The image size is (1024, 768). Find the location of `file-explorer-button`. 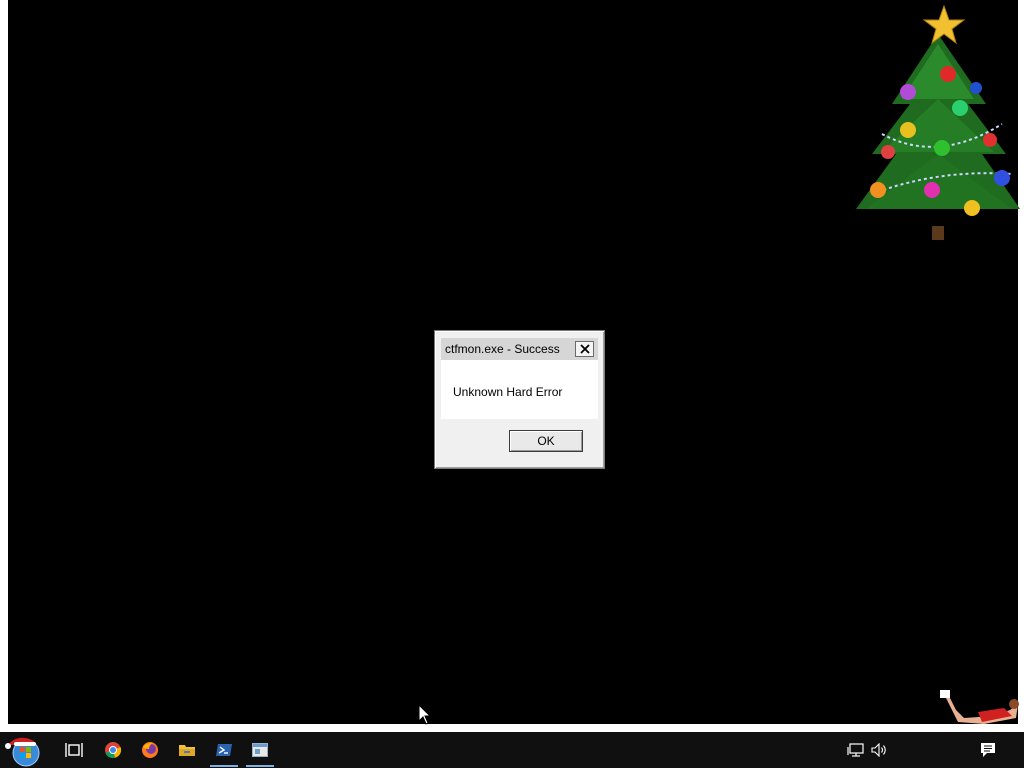

file-explorer-button is located at coordinates (187, 750).